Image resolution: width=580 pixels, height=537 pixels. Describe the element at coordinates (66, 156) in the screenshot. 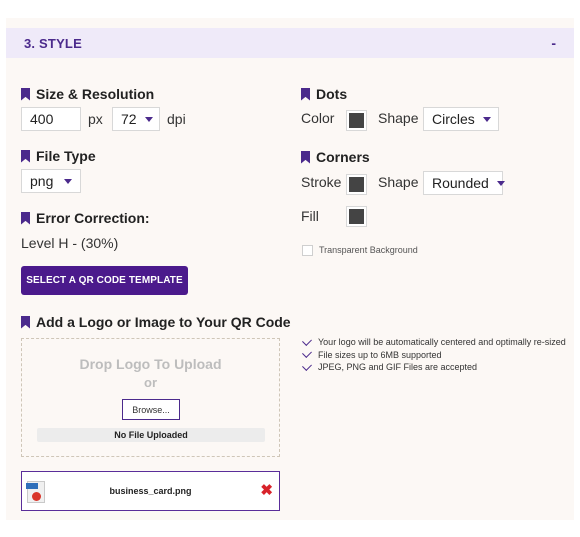

I see `file-type-heading-text: File Type` at that location.